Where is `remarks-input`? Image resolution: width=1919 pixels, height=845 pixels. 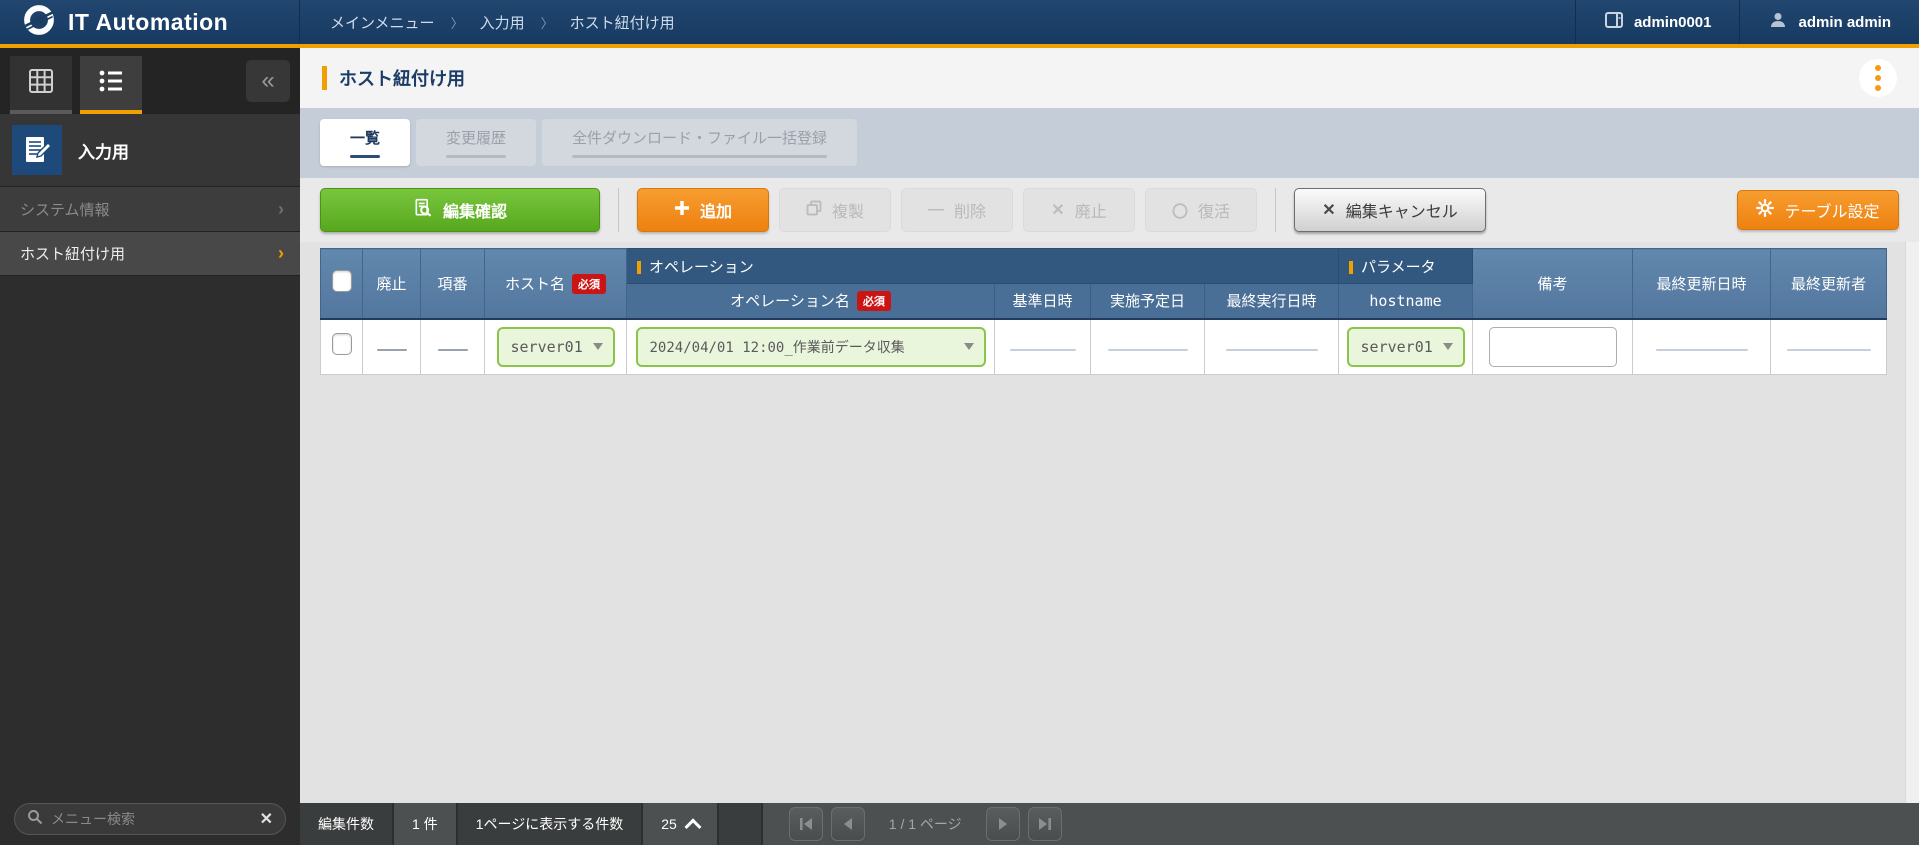
remarks-input is located at coordinates (1552, 346).